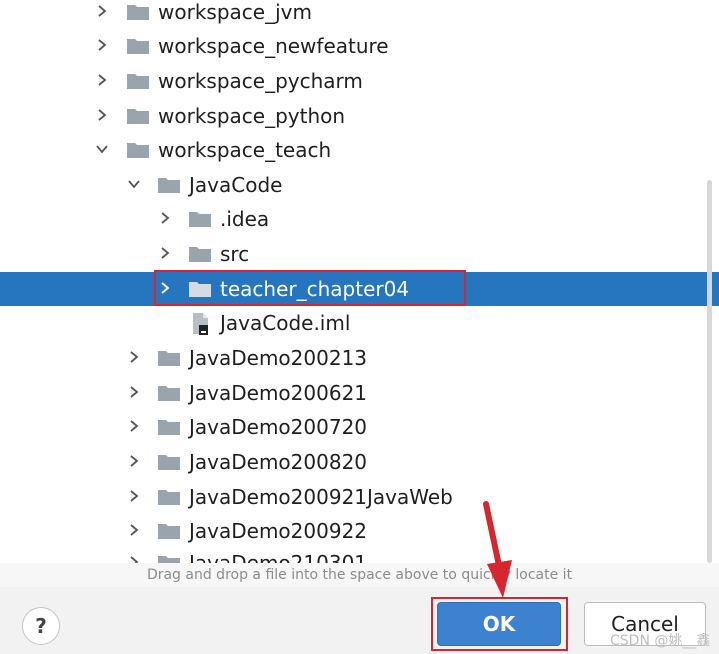  I want to click on tree-item-label: JavaDemo200922, so click(278, 531).